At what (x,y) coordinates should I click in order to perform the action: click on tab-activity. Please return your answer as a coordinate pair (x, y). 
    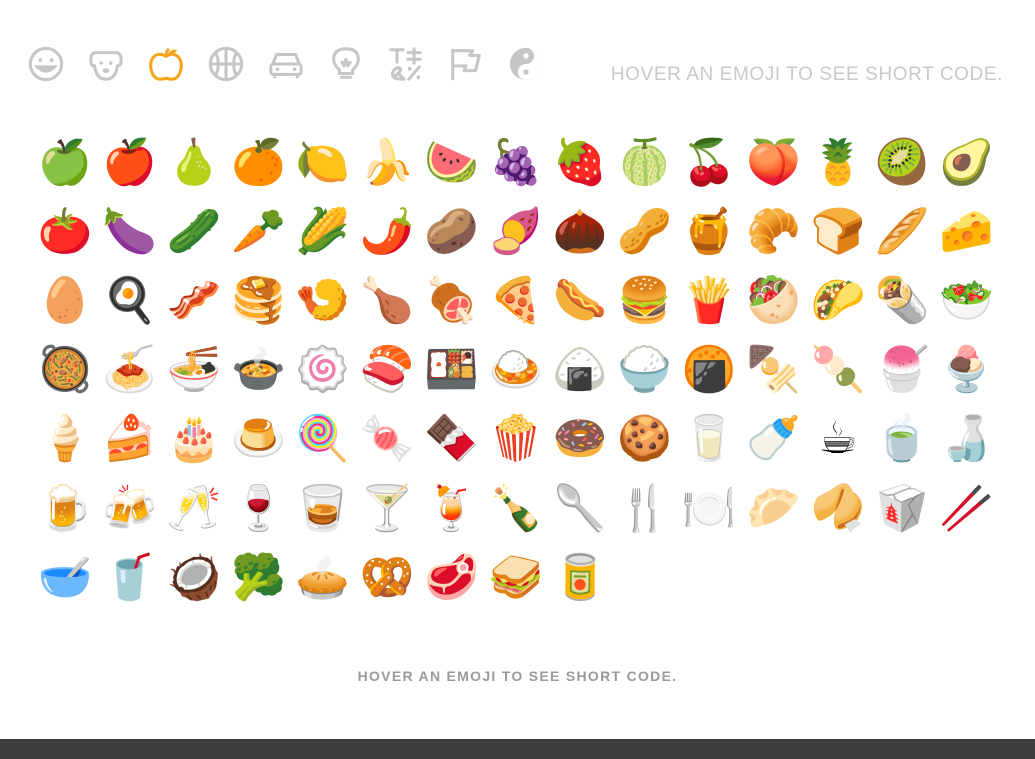
    Looking at the image, I should click on (226, 64).